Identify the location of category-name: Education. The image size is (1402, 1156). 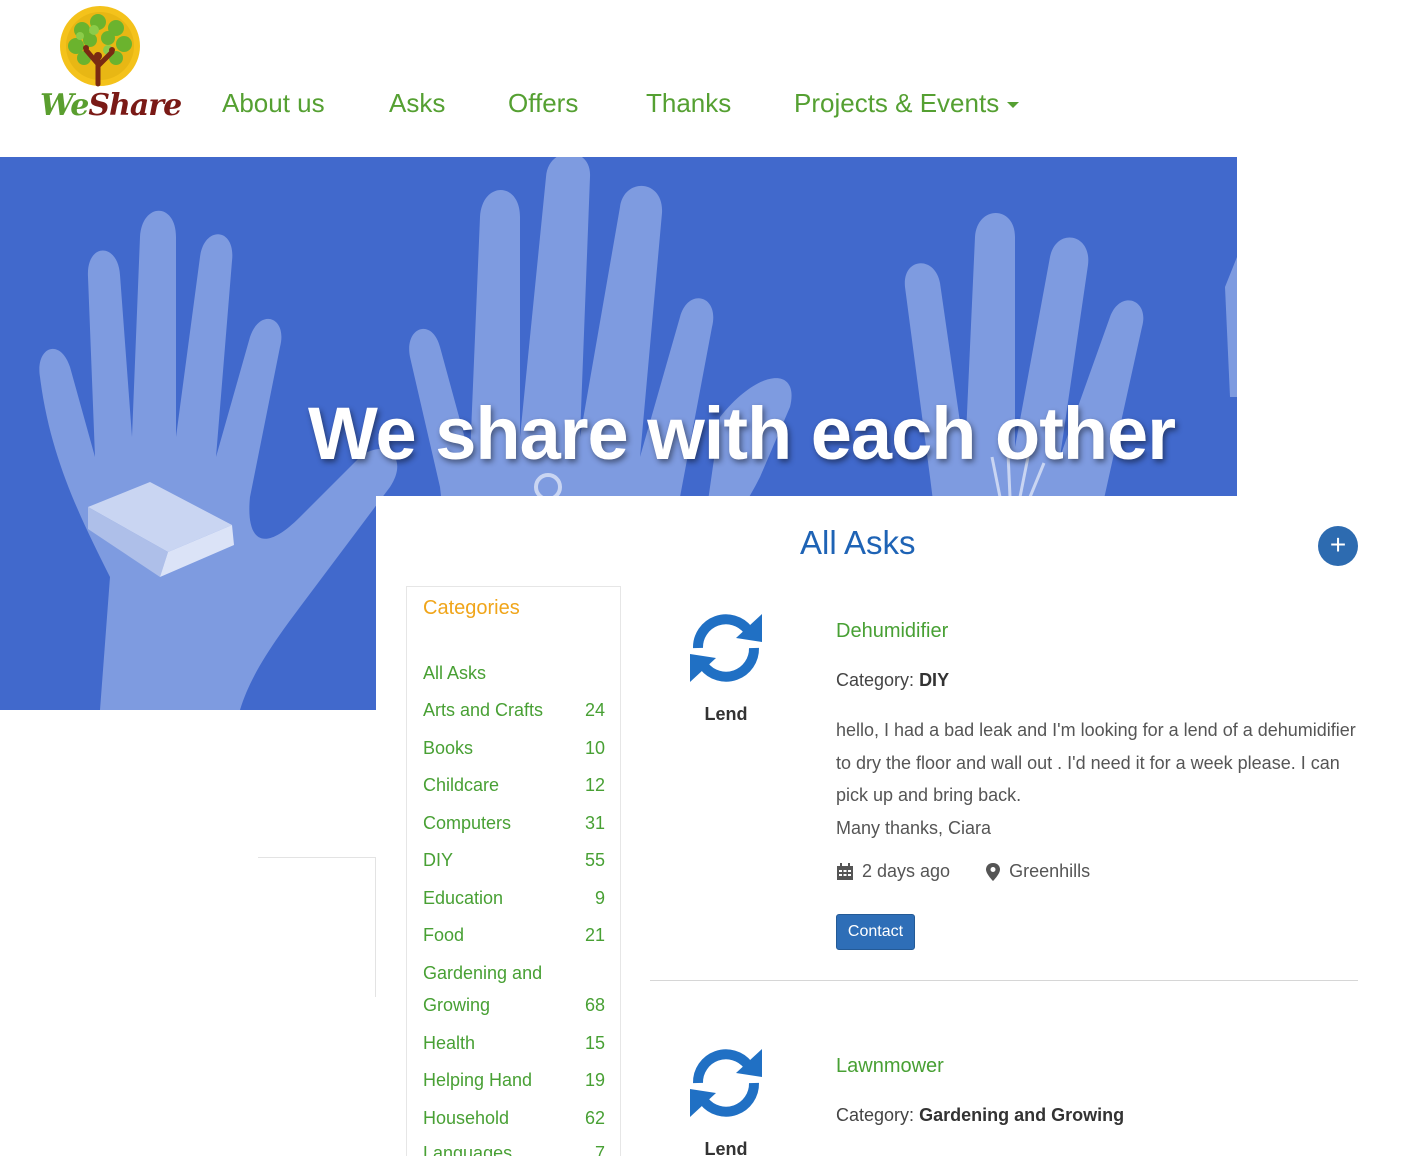
(463, 898).